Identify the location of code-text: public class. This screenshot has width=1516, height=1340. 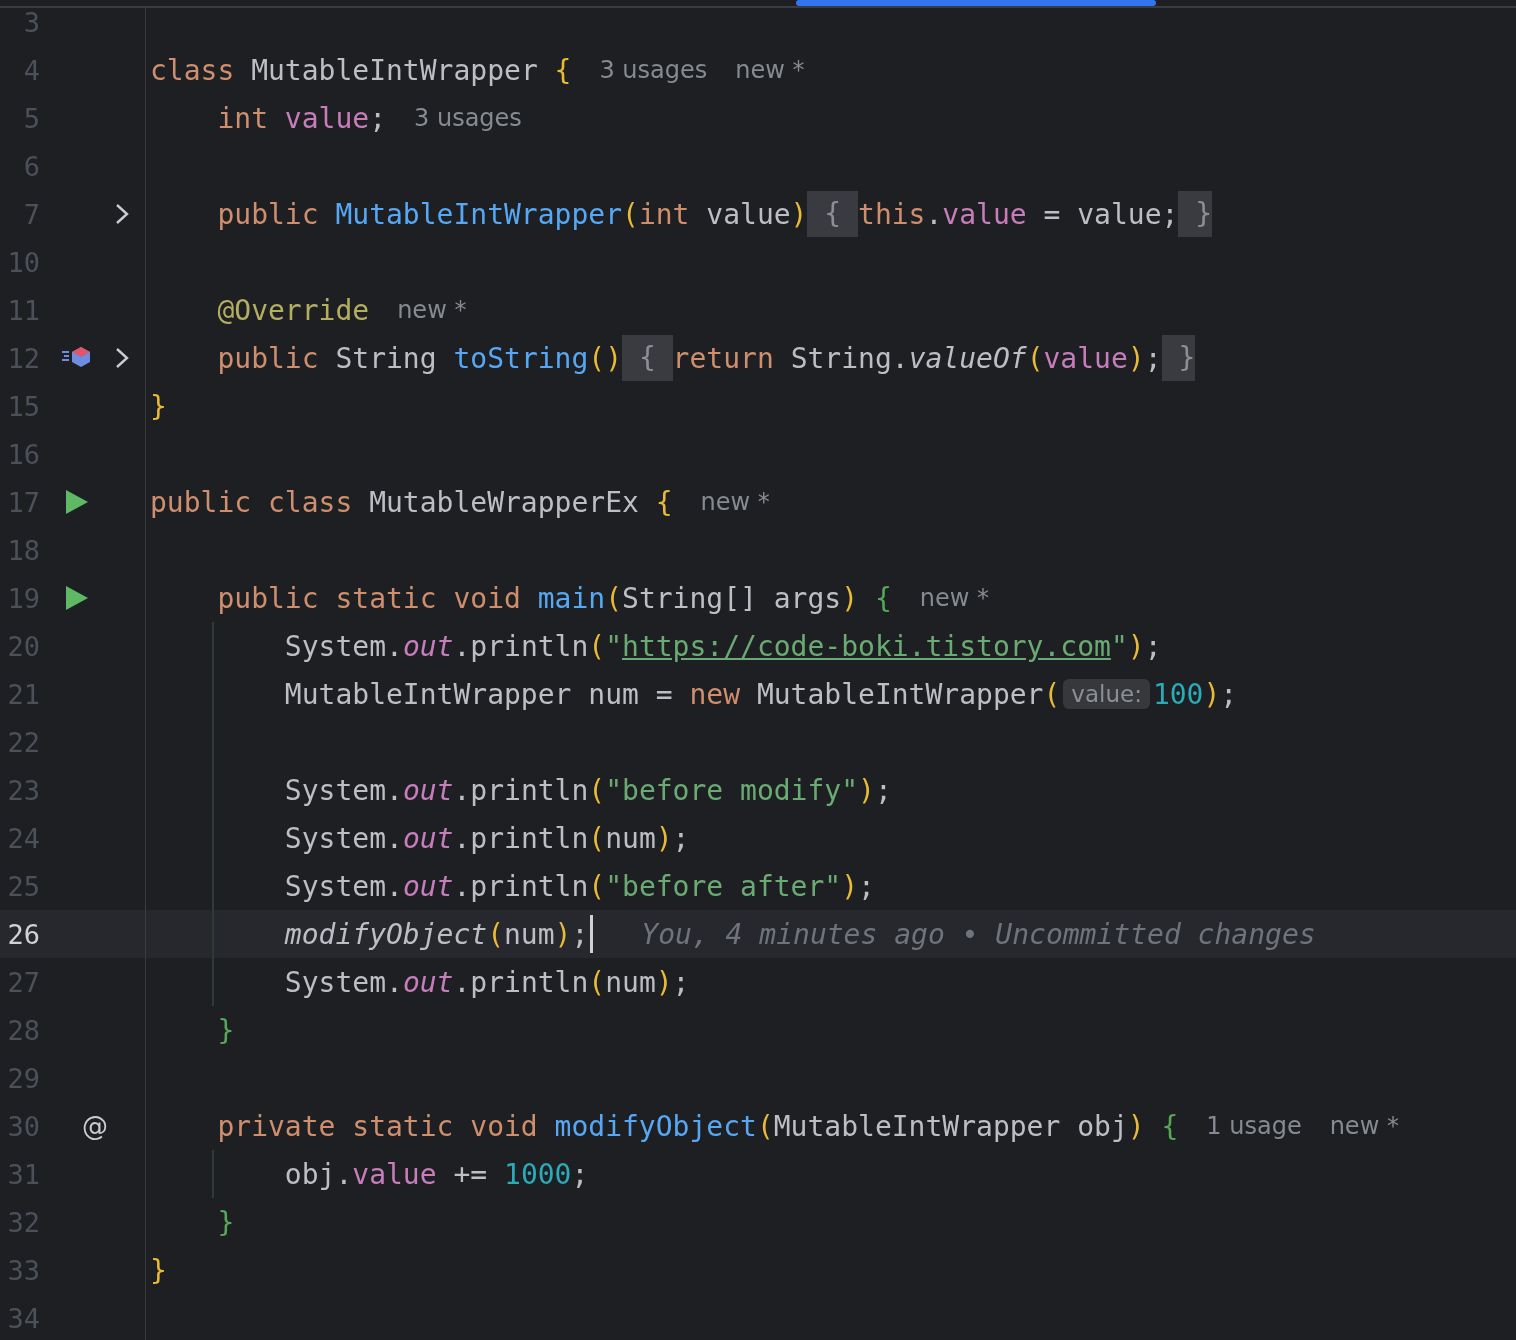
(252, 502).